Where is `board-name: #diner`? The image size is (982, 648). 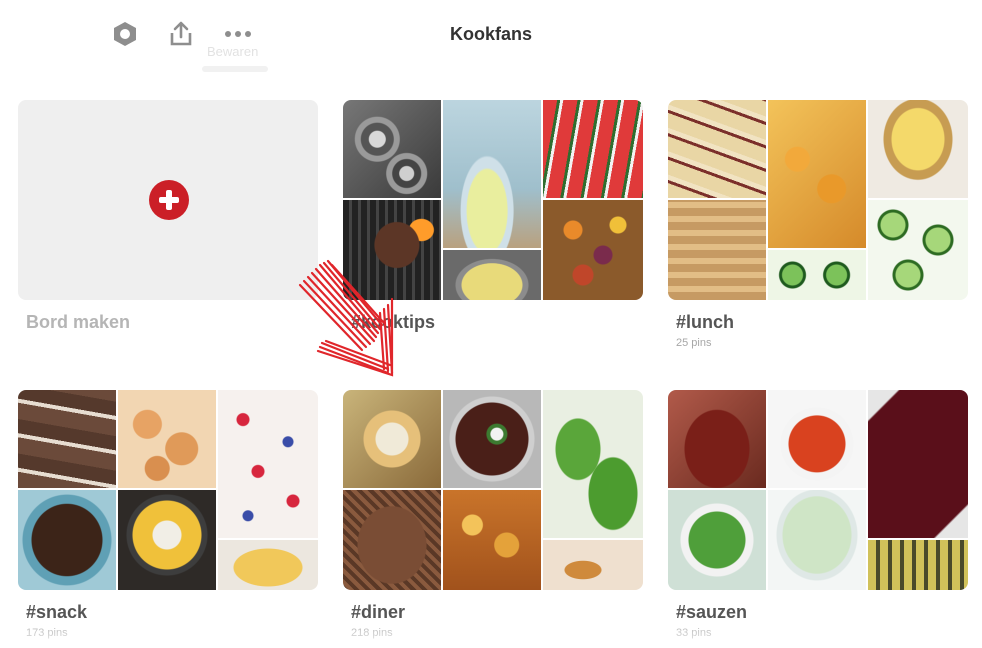 board-name: #diner is located at coordinates (378, 612).